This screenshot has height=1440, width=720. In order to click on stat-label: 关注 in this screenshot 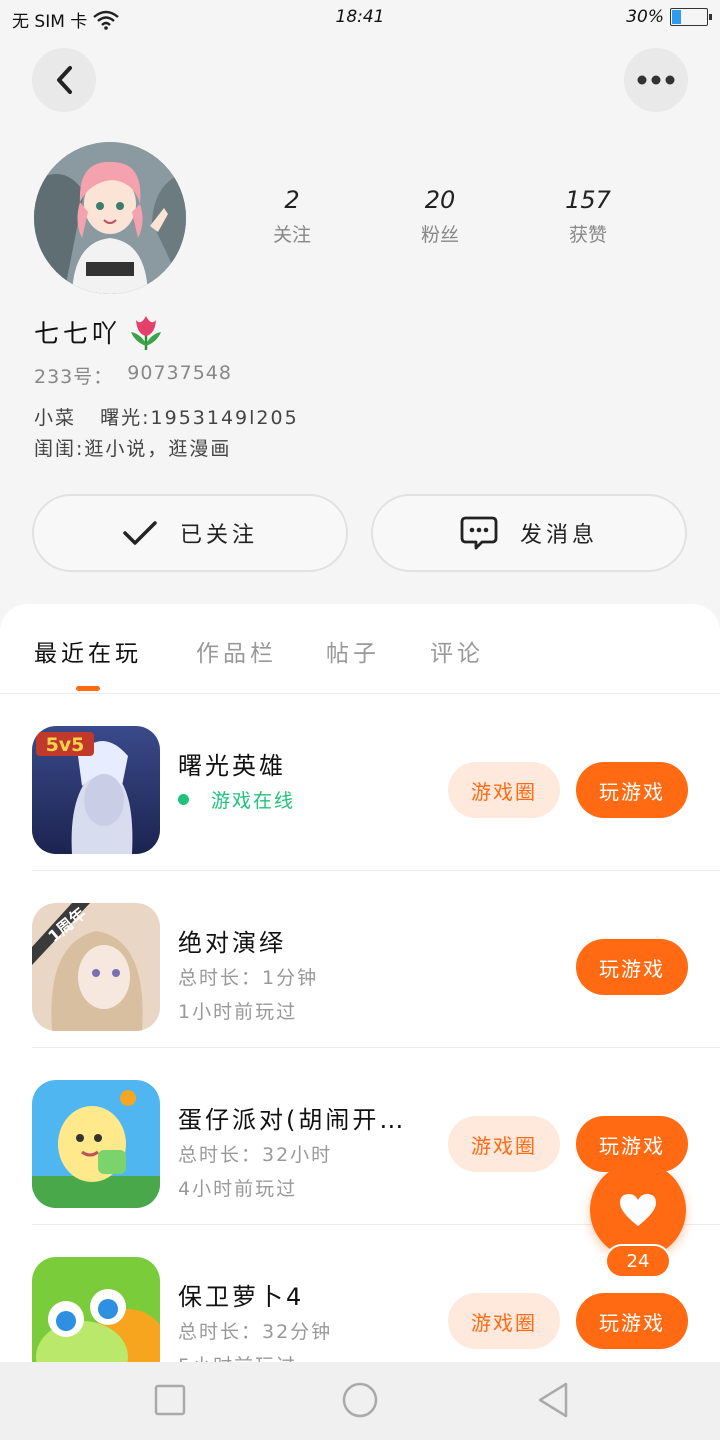, I will do `click(291, 235)`.